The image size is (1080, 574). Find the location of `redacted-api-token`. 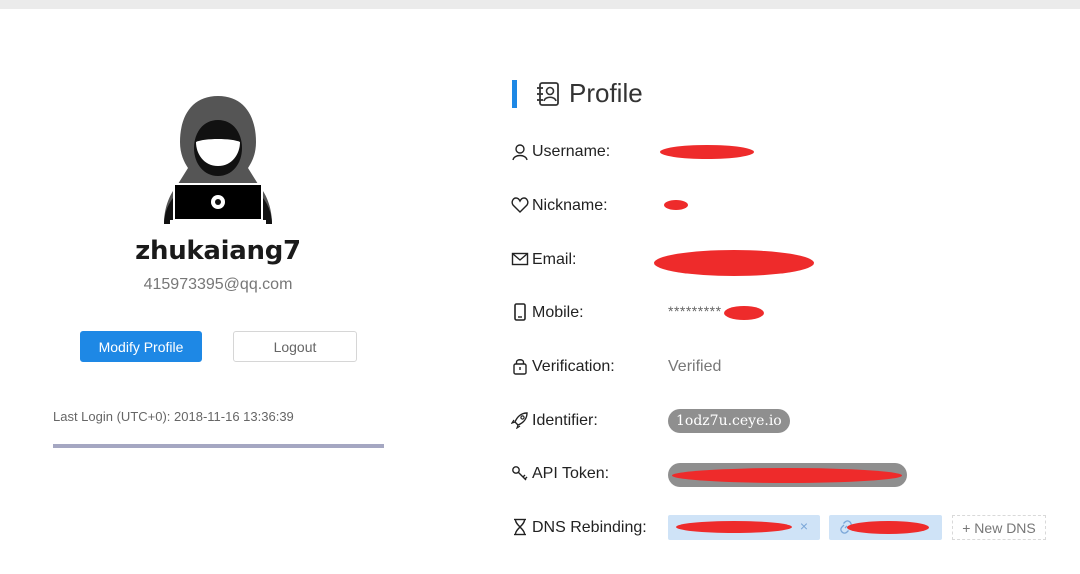

redacted-api-token is located at coordinates (787, 475).